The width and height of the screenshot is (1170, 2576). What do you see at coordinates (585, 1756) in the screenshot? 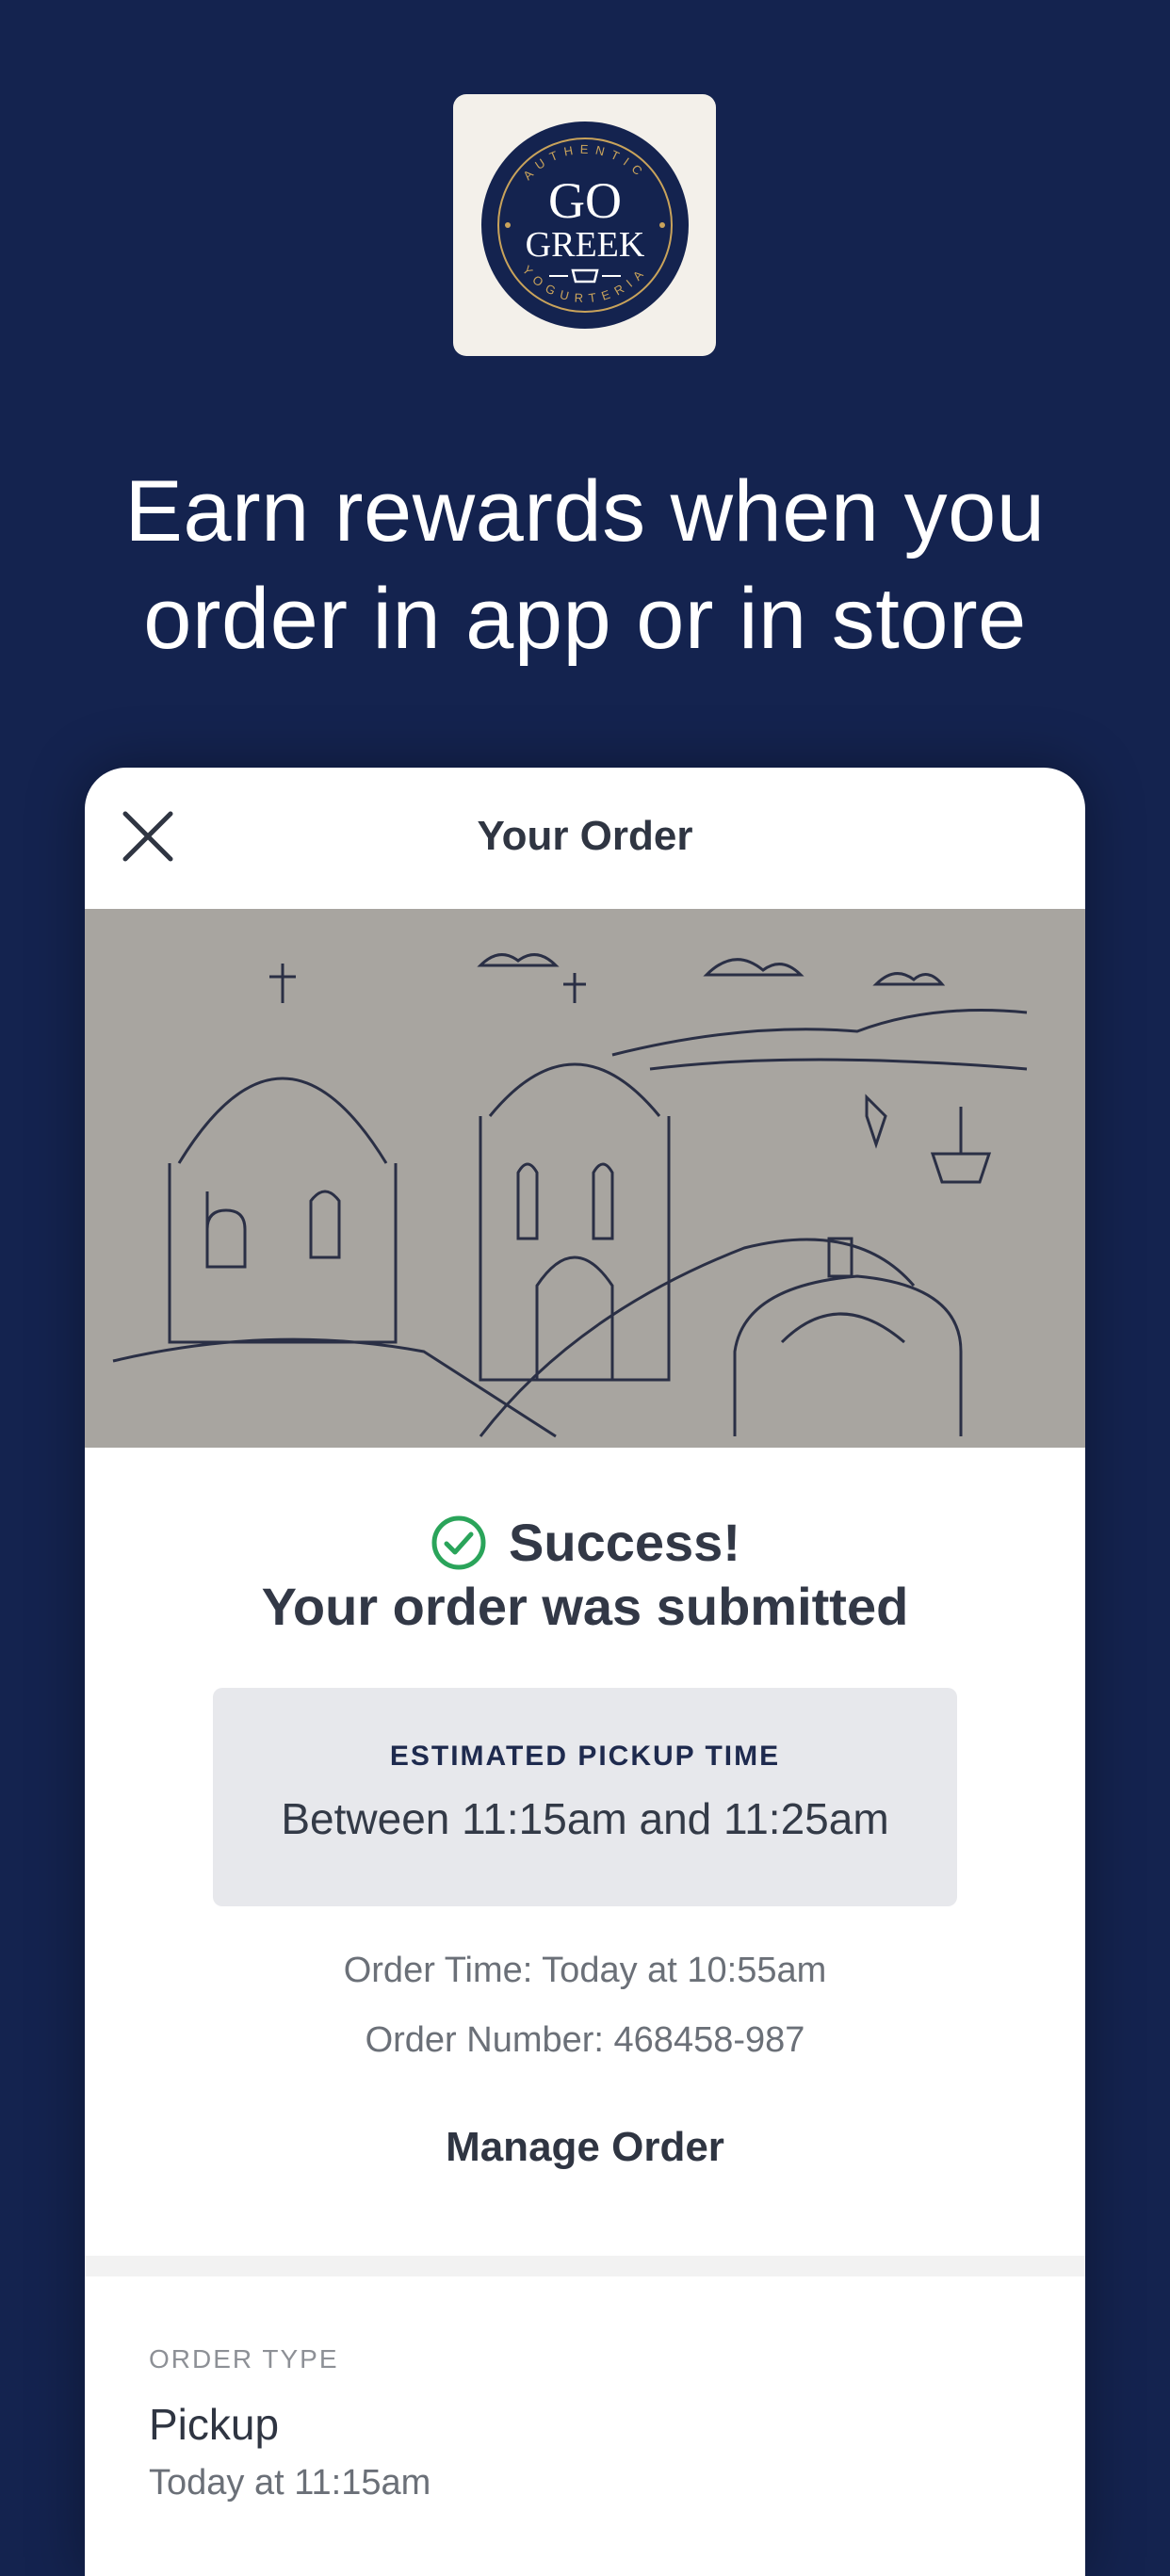
I see `pickup-time-label: ESTIMATED PICKUP TIME` at bounding box center [585, 1756].